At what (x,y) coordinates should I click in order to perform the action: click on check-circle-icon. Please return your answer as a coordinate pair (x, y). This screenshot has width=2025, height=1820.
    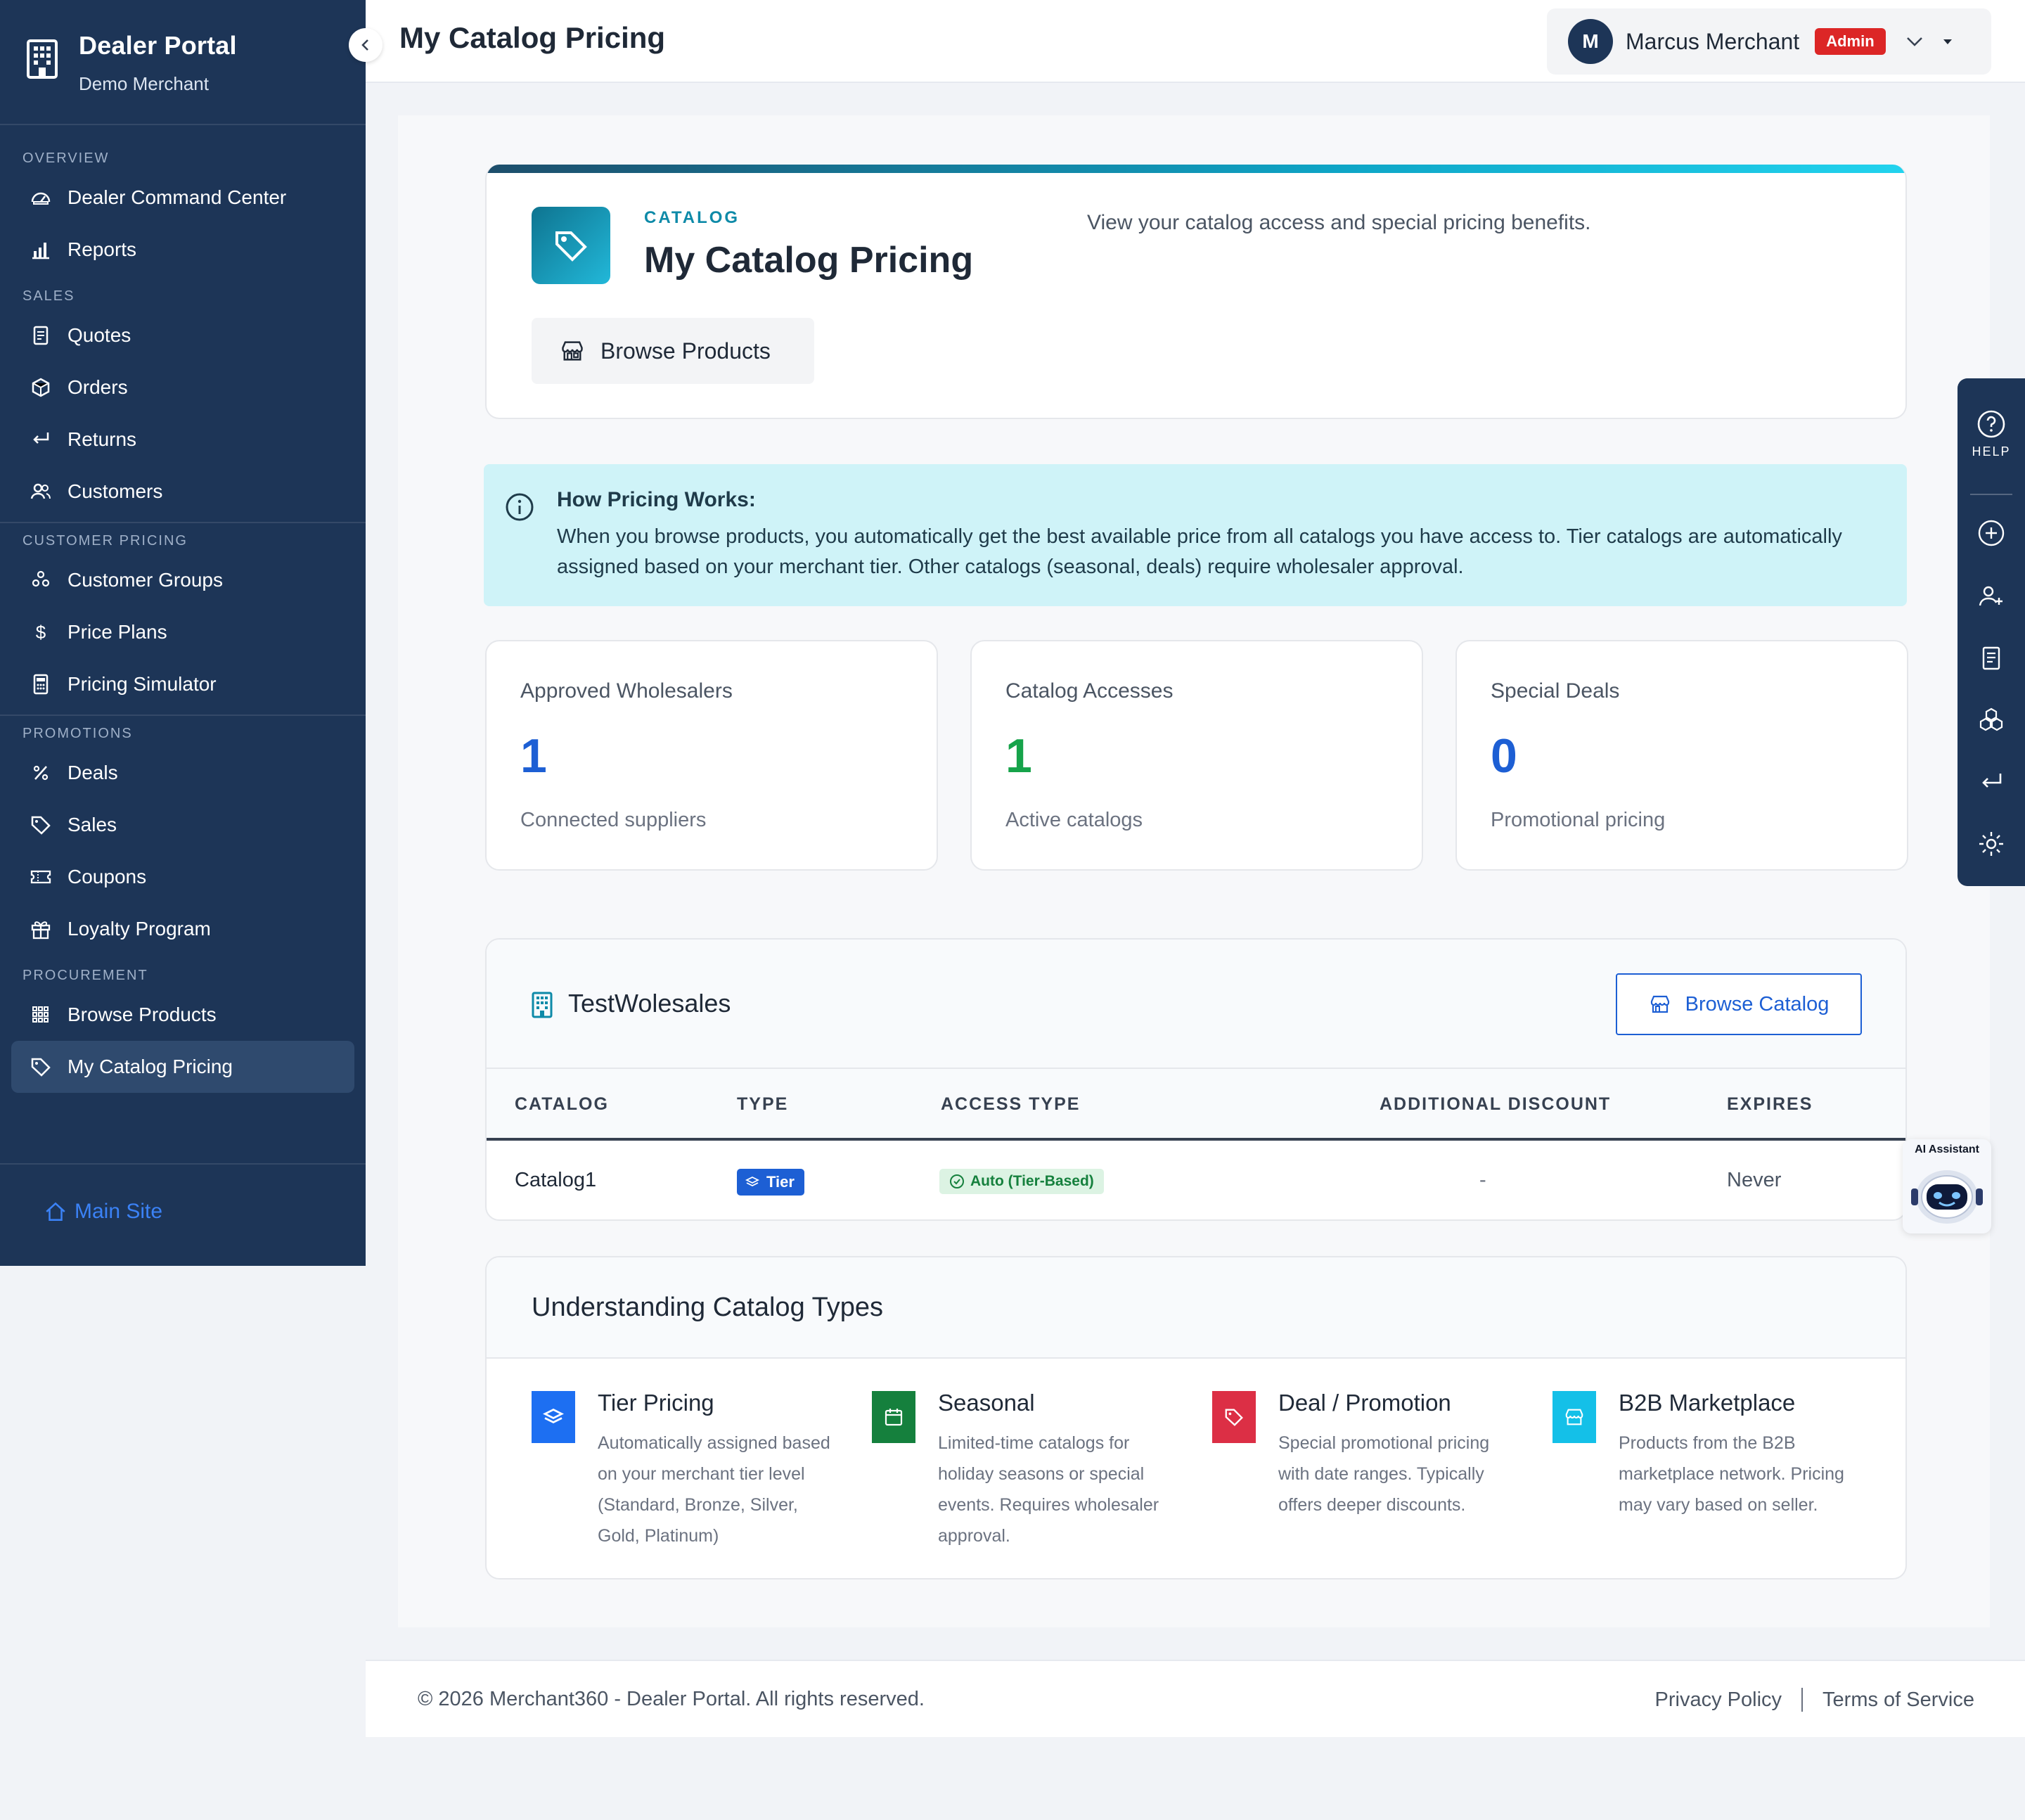
    Looking at the image, I should click on (957, 1181).